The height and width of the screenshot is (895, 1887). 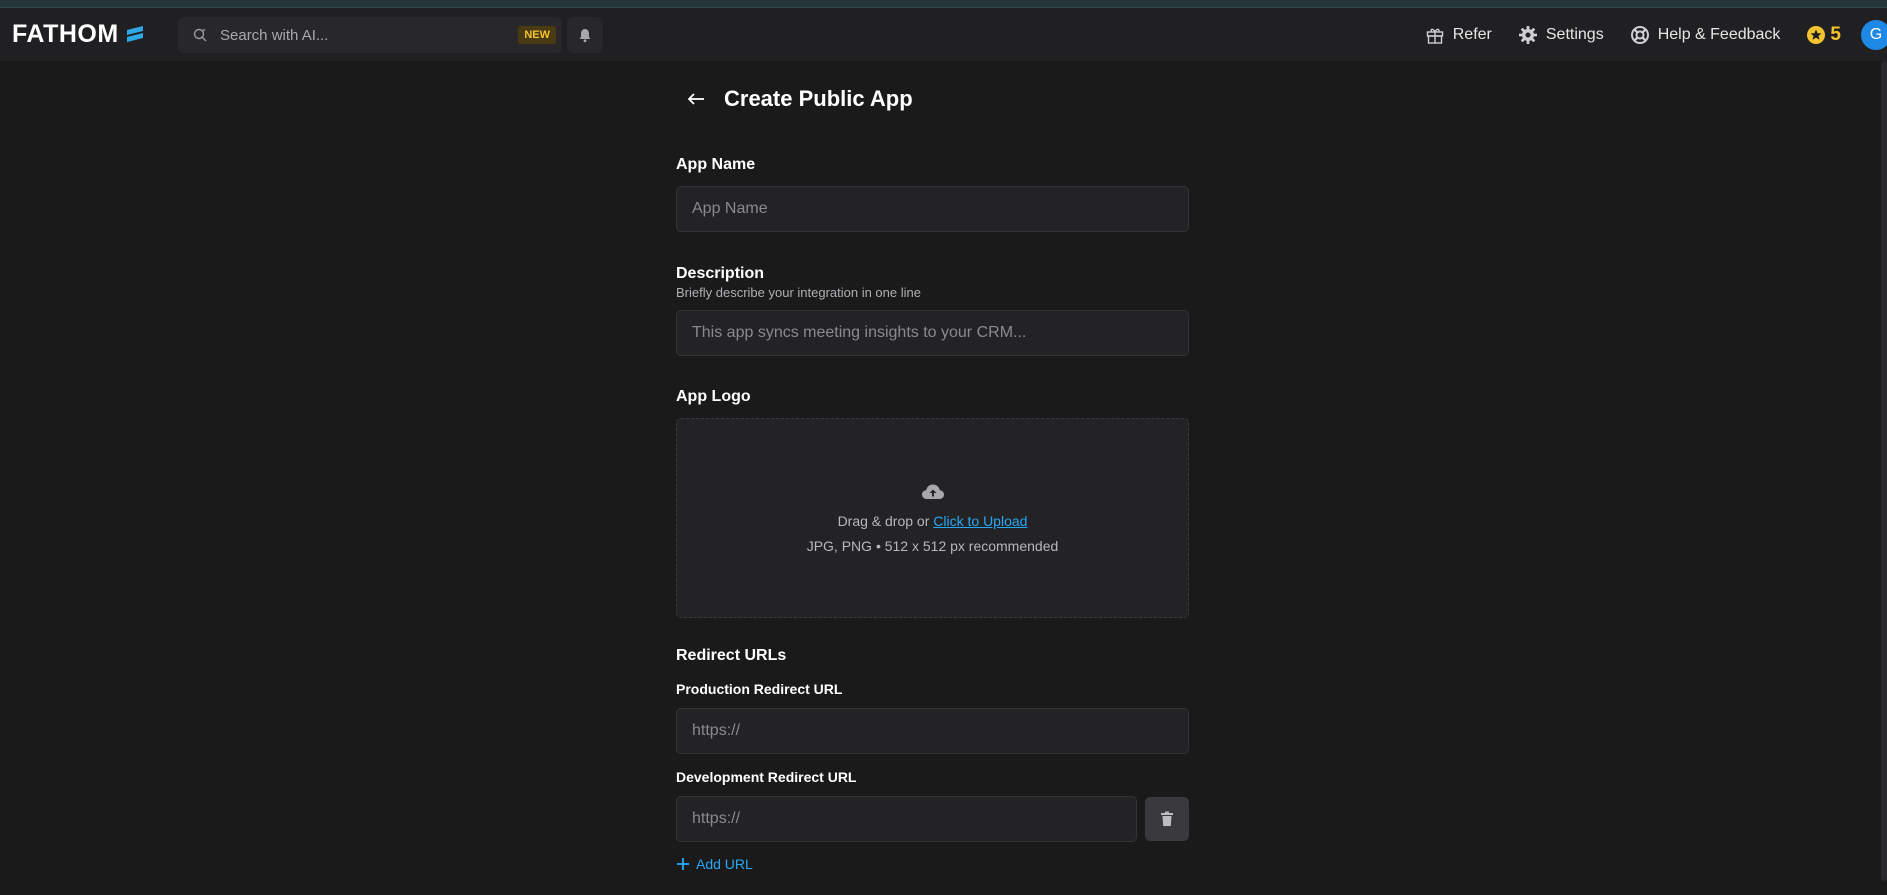 What do you see at coordinates (713, 396) in the screenshot?
I see `app-logo-label: App Logo` at bounding box center [713, 396].